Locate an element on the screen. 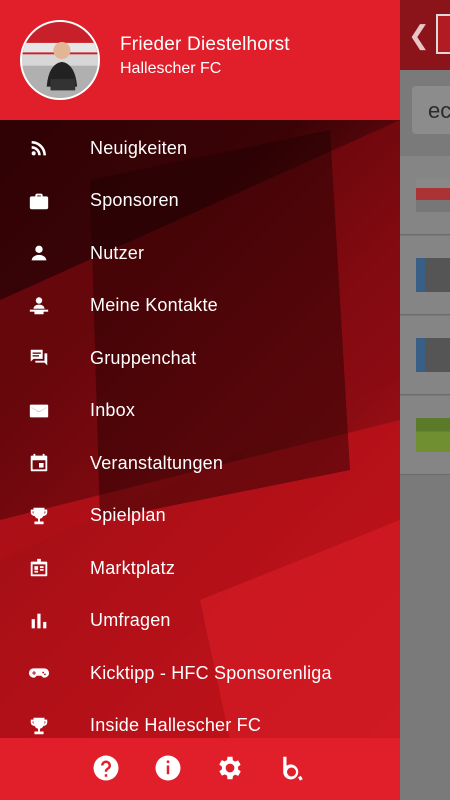 This screenshot has height=800, width=450. menu-item-gruppenchat: Gruppenchat is located at coordinates (200, 358).